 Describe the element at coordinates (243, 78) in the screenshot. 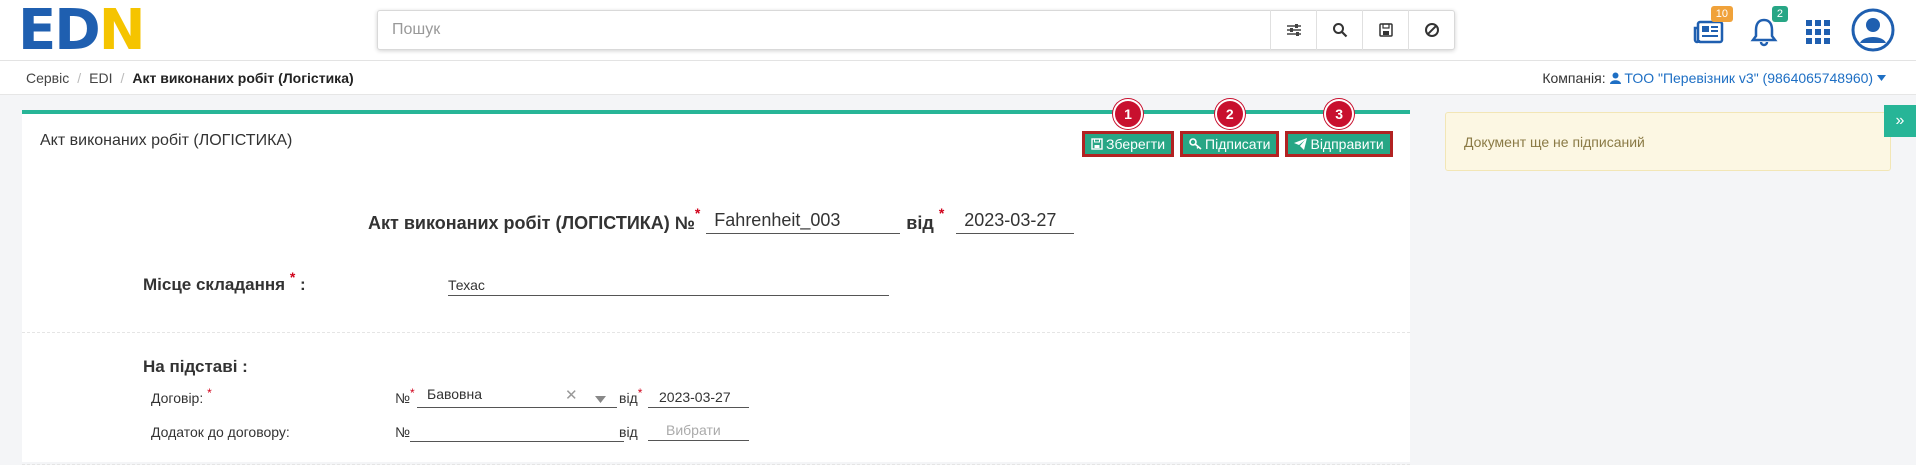

I see `breadcrumb-current: Акт виконаних робіт (Логістика)` at that location.